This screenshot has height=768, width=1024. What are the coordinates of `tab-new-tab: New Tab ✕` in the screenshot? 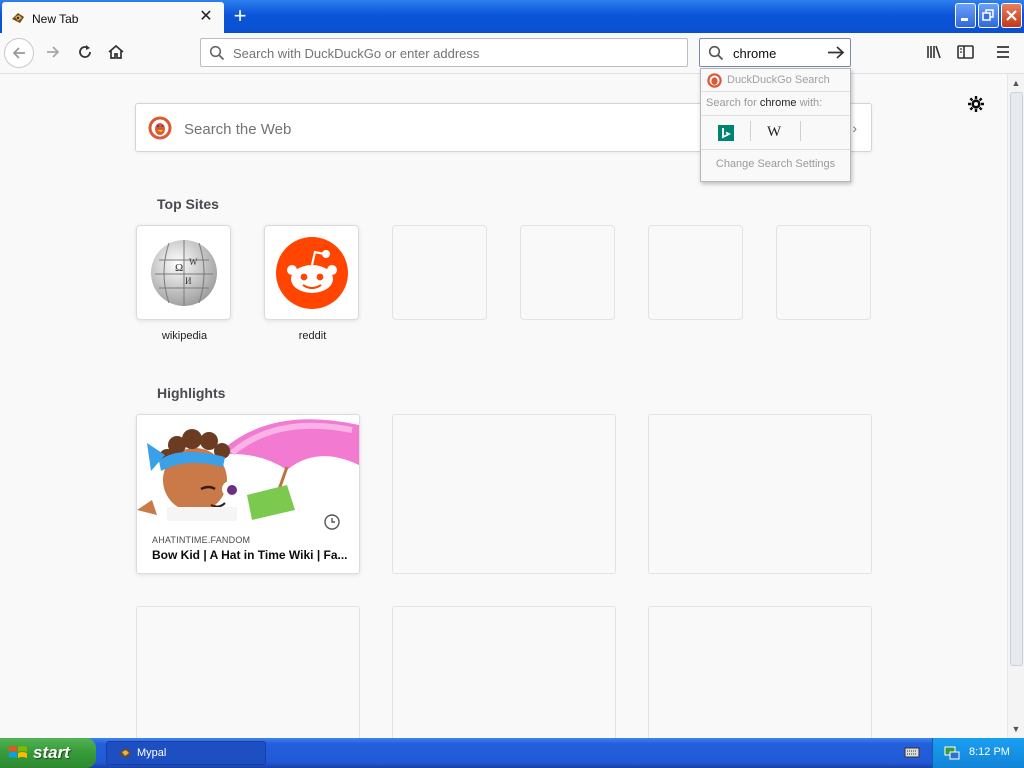 It's located at (113, 17).